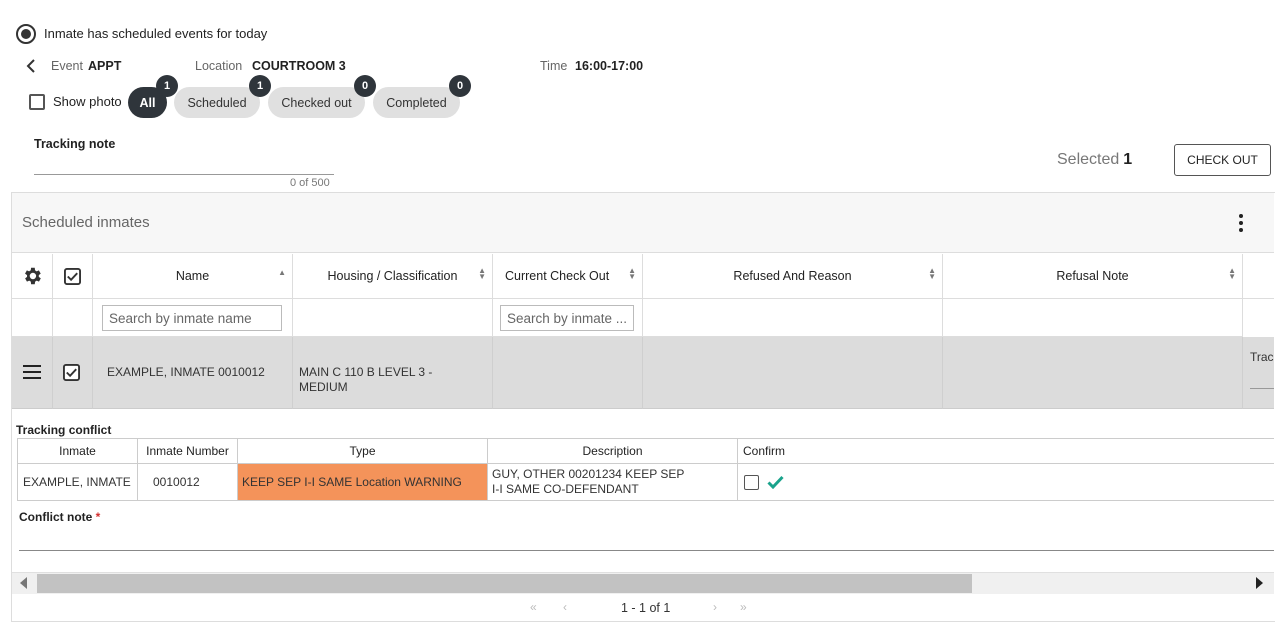 Image resolution: width=1275 pixels, height=622 pixels. I want to click on conflict-col-type: Type, so click(363, 451).